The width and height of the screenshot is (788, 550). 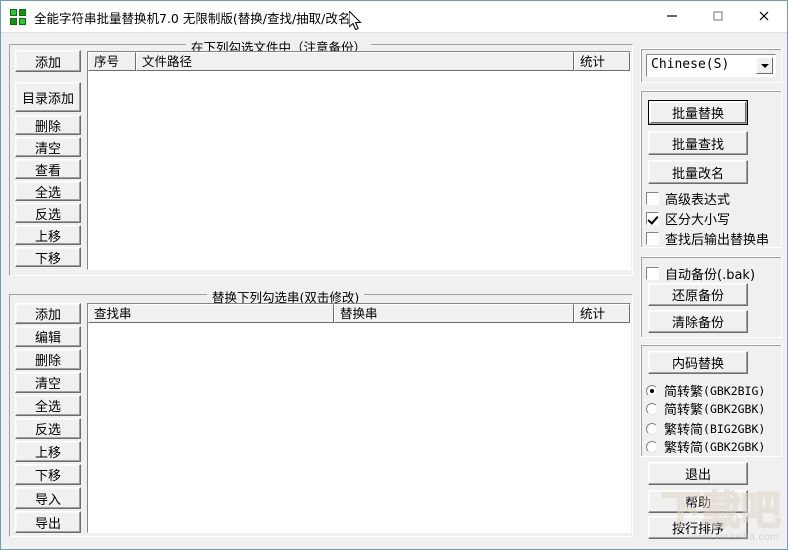 I want to click on encoding-radio-big2gbk: 繁转简 (BIG2GBK), so click(x=705, y=428).